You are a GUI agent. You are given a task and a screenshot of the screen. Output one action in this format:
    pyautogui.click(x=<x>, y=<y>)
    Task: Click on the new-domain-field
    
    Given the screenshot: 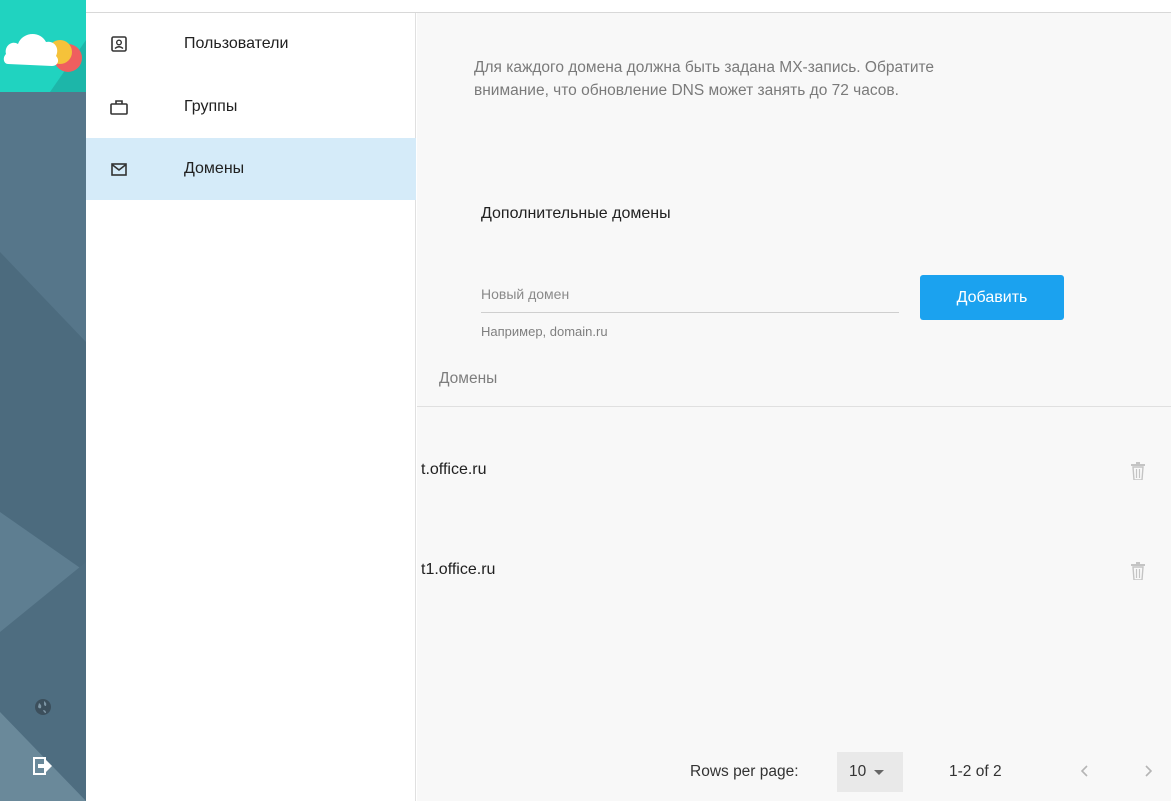 What is the action you would take?
    pyautogui.click(x=690, y=294)
    